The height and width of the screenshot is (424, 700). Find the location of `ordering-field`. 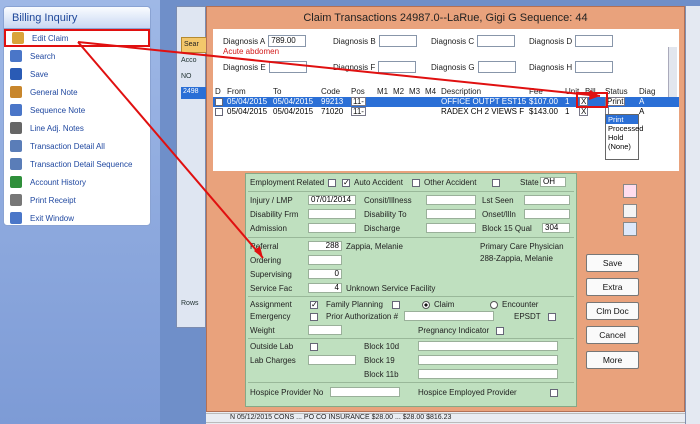

ordering-field is located at coordinates (325, 260).